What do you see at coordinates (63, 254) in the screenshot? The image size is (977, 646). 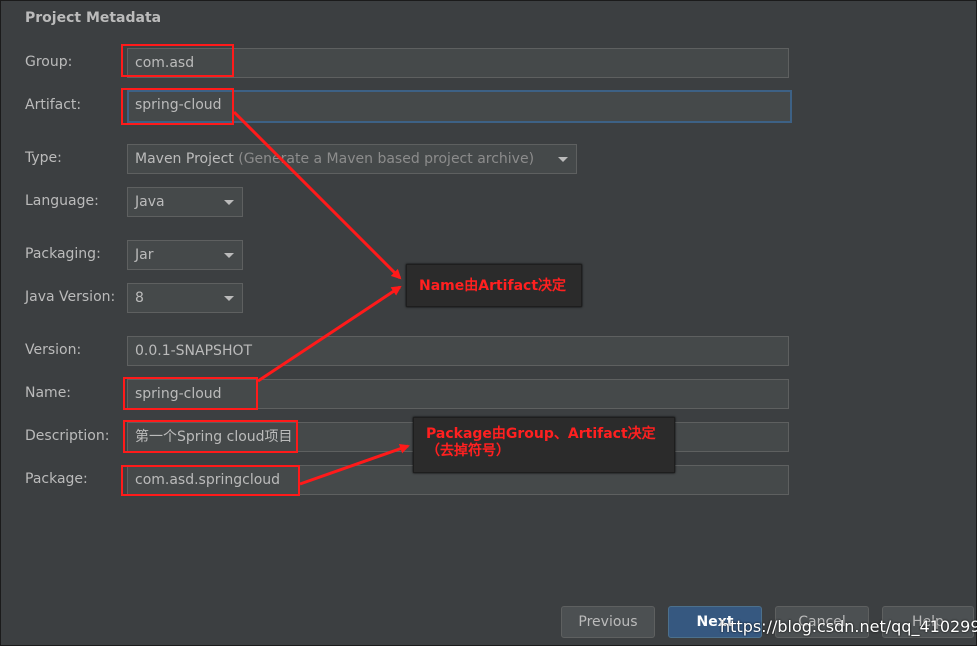 I see `packaging-label: Packaging:` at bounding box center [63, 254].